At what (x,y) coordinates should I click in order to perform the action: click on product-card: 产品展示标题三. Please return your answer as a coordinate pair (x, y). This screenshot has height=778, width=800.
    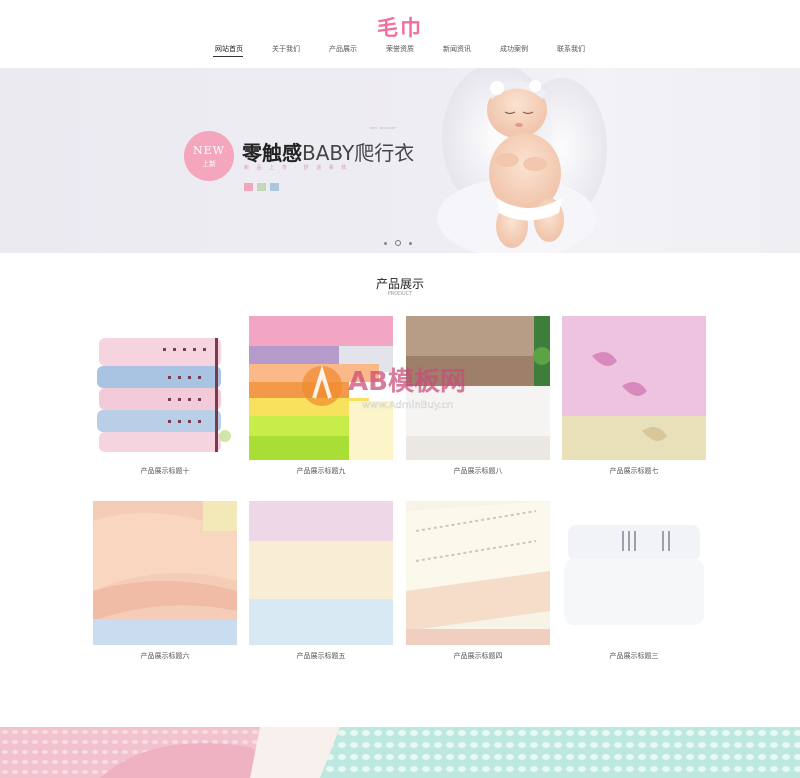
    Looking at the image, I should click on (634, 581).